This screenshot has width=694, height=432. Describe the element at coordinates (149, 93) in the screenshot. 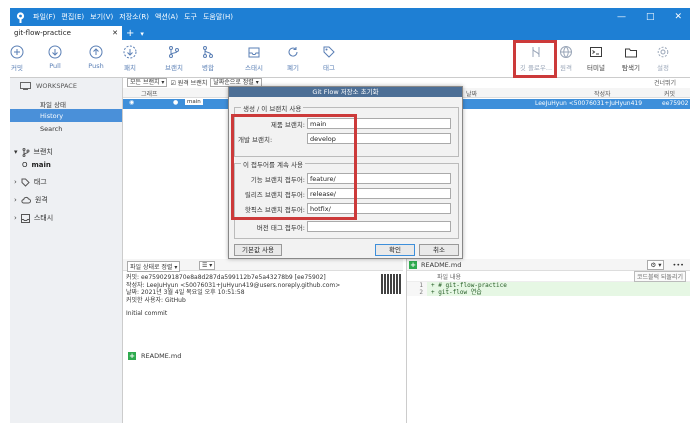

I see `col-graph: 그래프` at that location.